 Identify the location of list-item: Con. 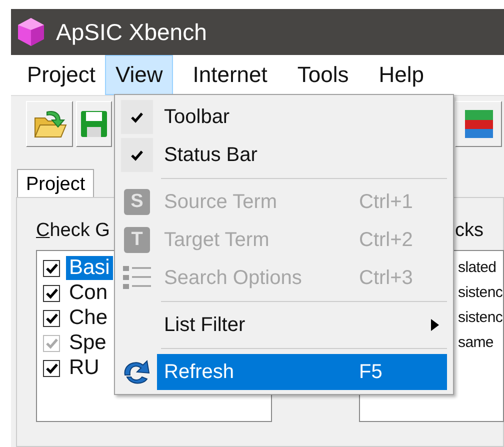
(88, 293).